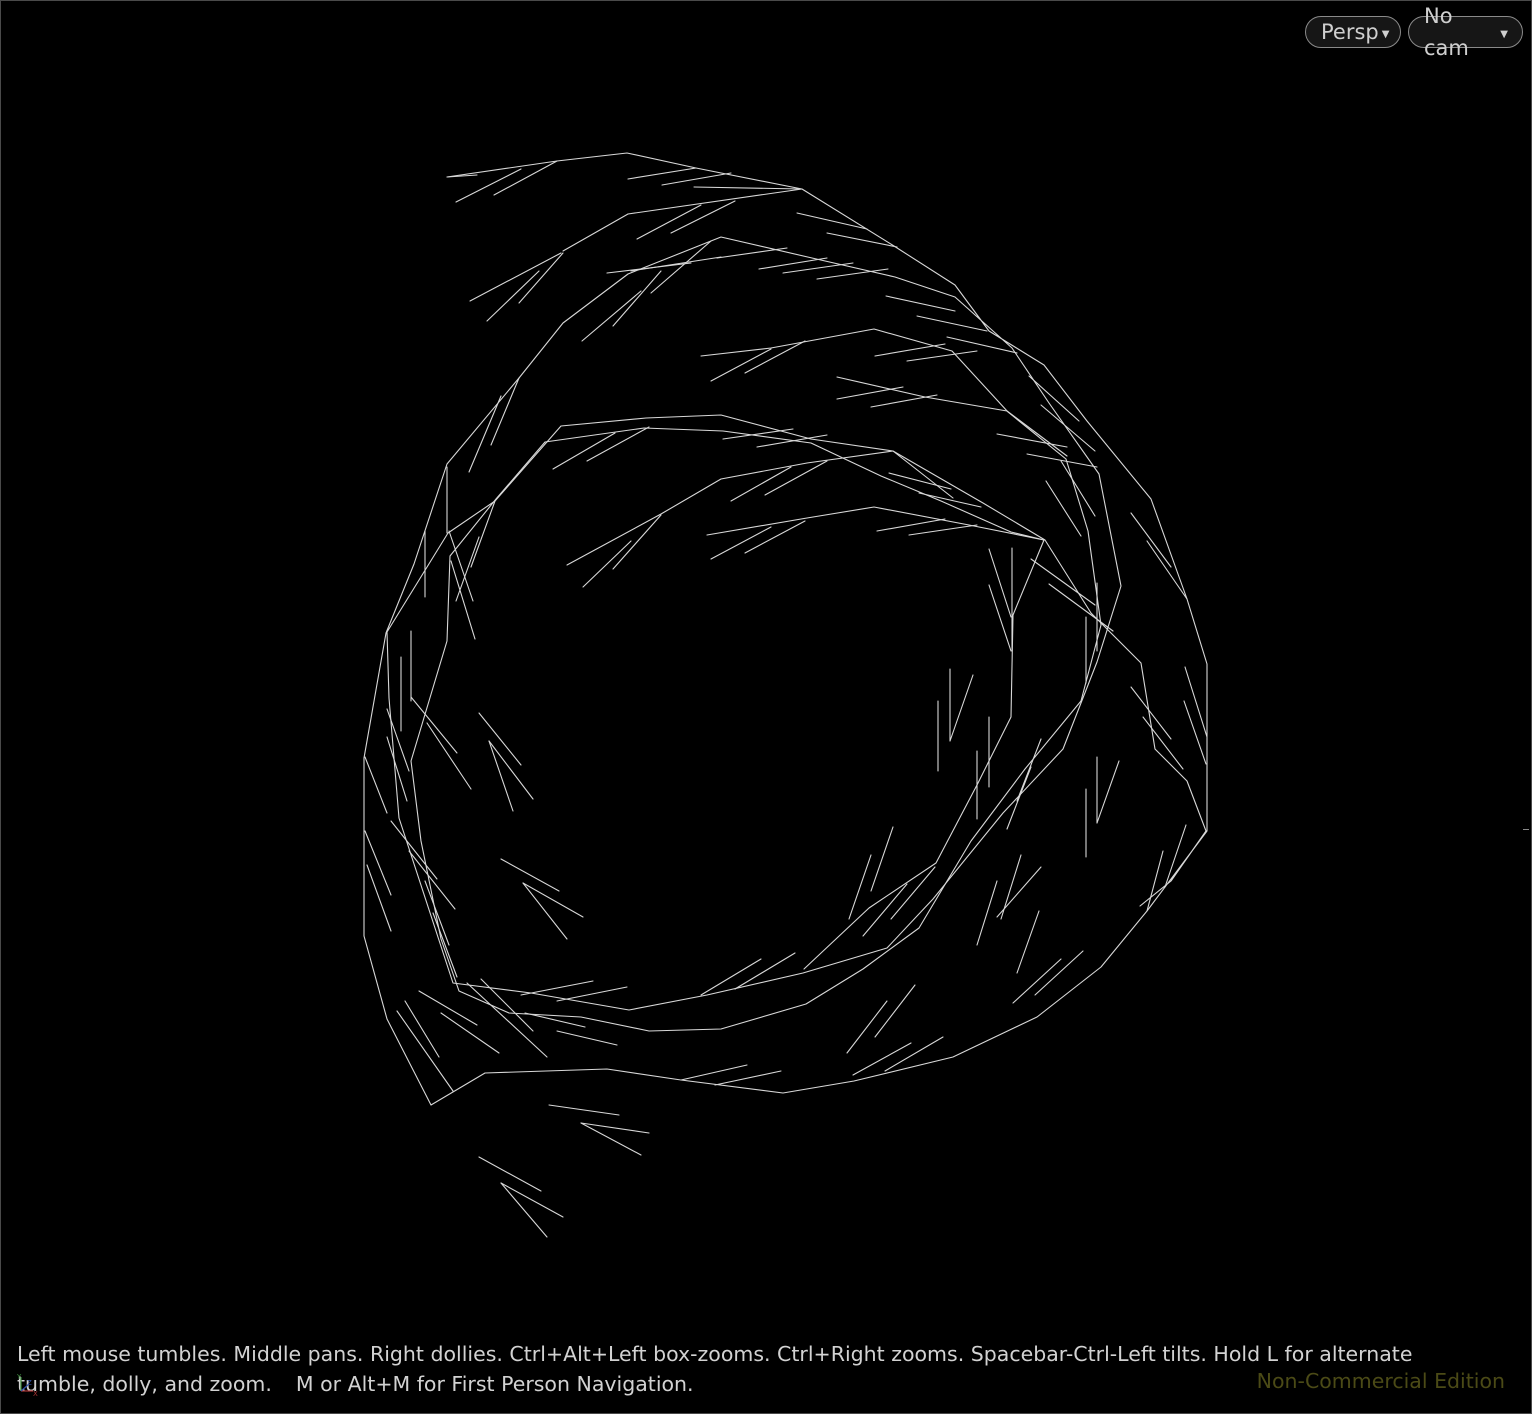 Image resolution: width=1532 pixels, height=1414 pixels. I want to click on help-text-first-person: M or Alt+M for First Person Navigation., so click(494, 1384).